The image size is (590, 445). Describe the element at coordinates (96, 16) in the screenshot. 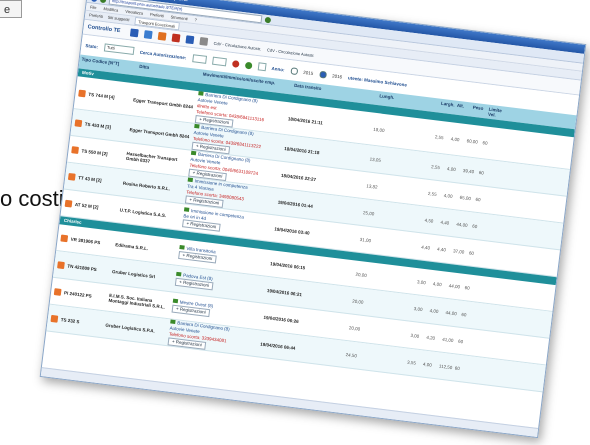

I see `favorites-button: Preferiti` at that location.